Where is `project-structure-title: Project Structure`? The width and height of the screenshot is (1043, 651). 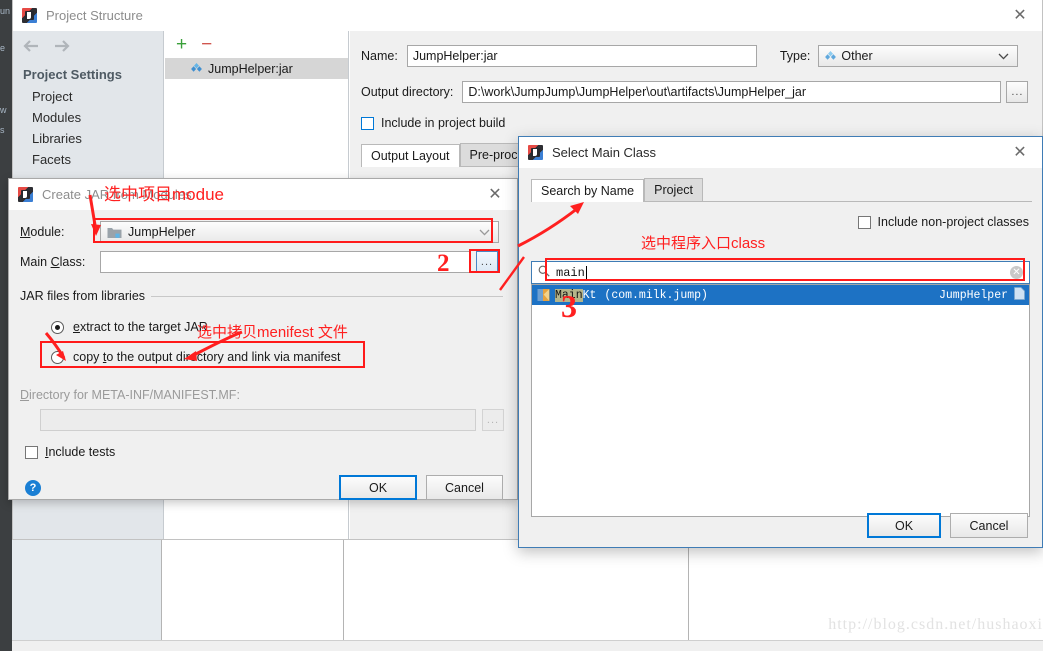 project-structure-title: Project Structure is located at coordinates (94, 15).